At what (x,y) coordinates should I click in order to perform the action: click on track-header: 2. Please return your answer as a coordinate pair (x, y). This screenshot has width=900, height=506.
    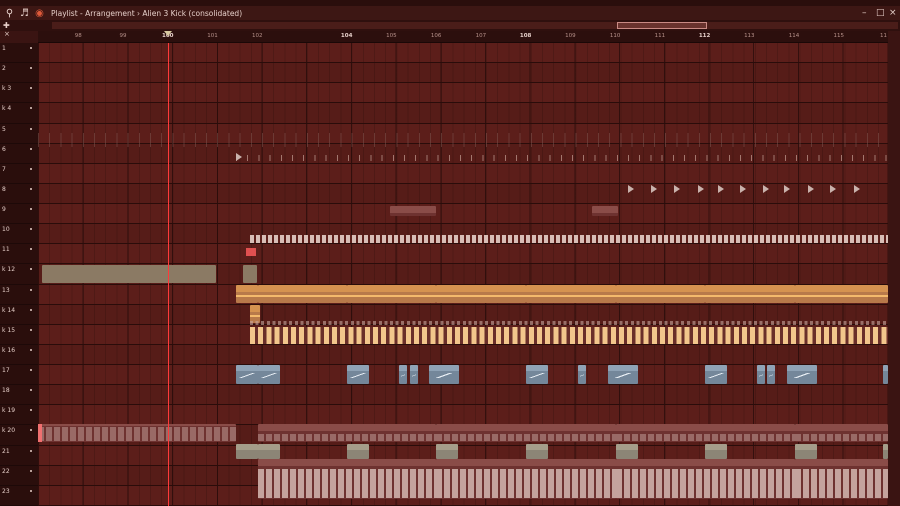
    Looking at the image, I should click on (19, 73).